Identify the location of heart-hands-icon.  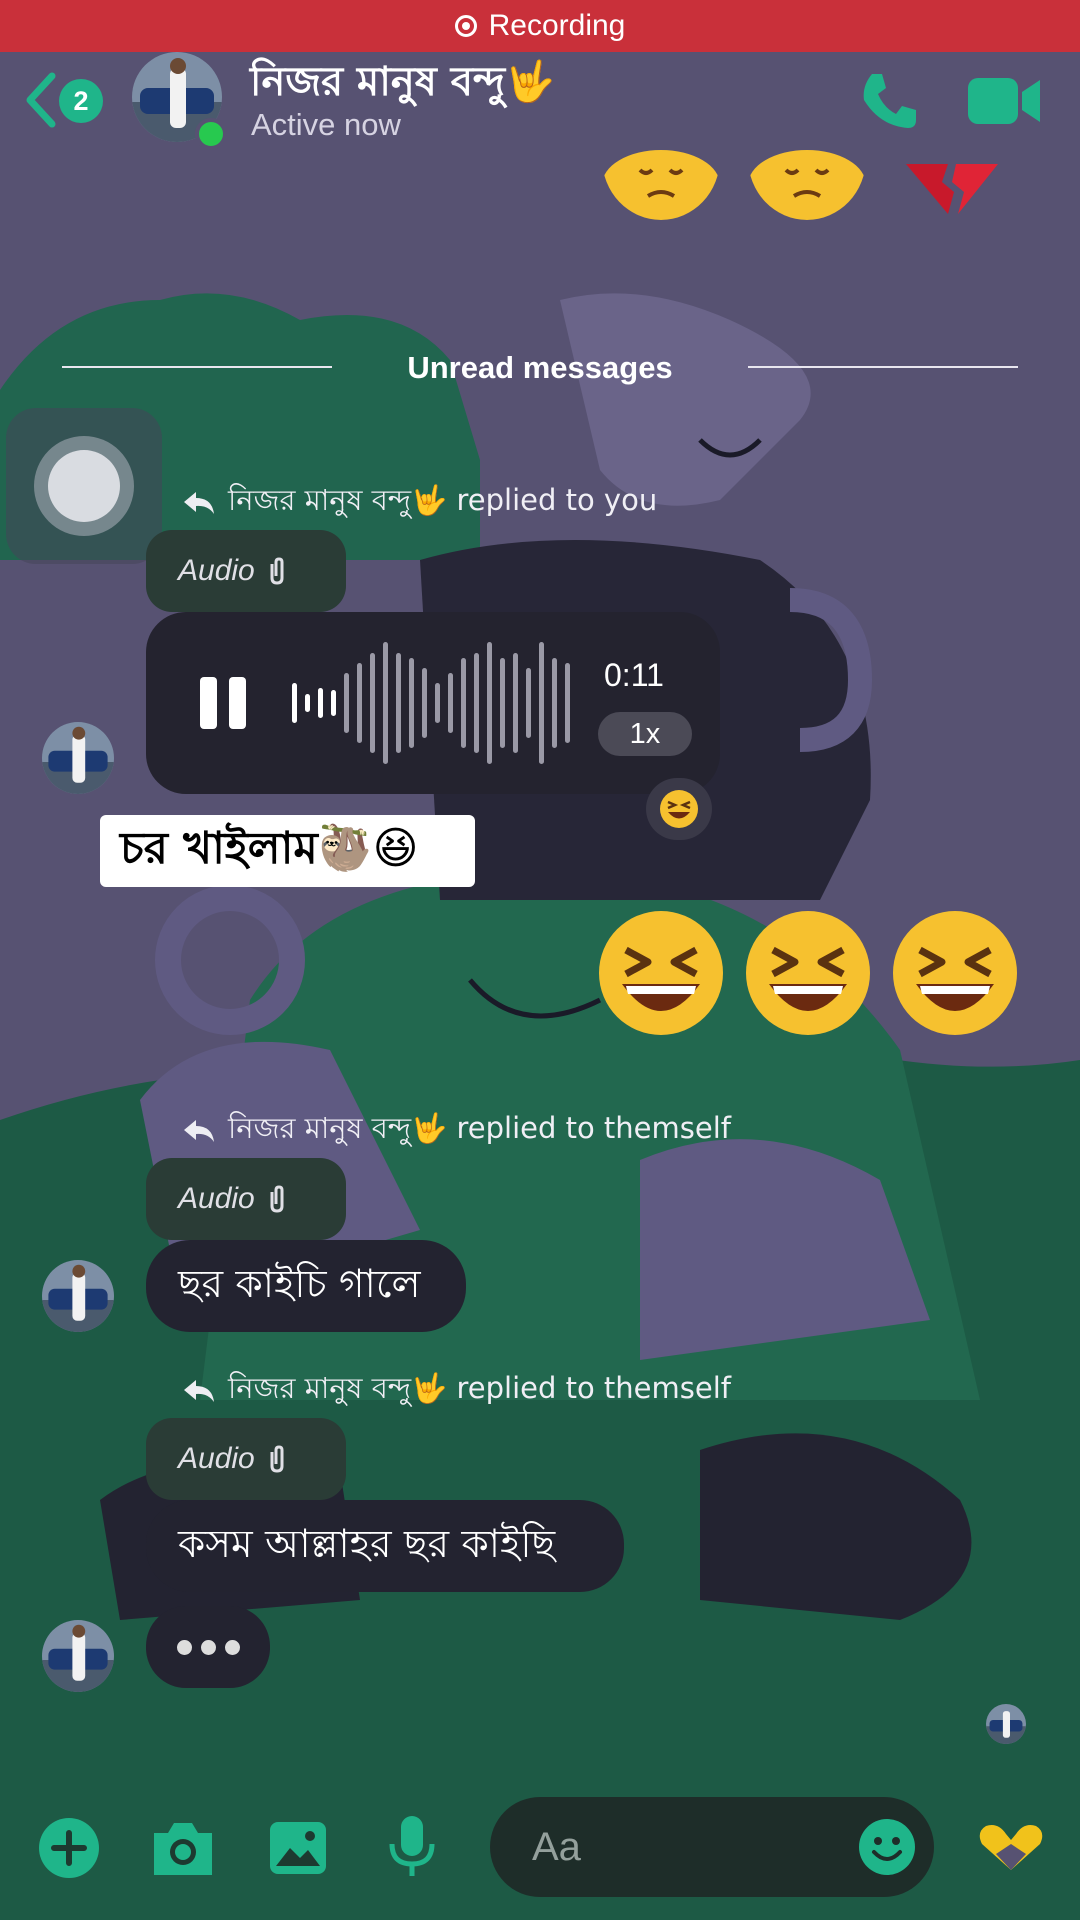
(1011, 1848).